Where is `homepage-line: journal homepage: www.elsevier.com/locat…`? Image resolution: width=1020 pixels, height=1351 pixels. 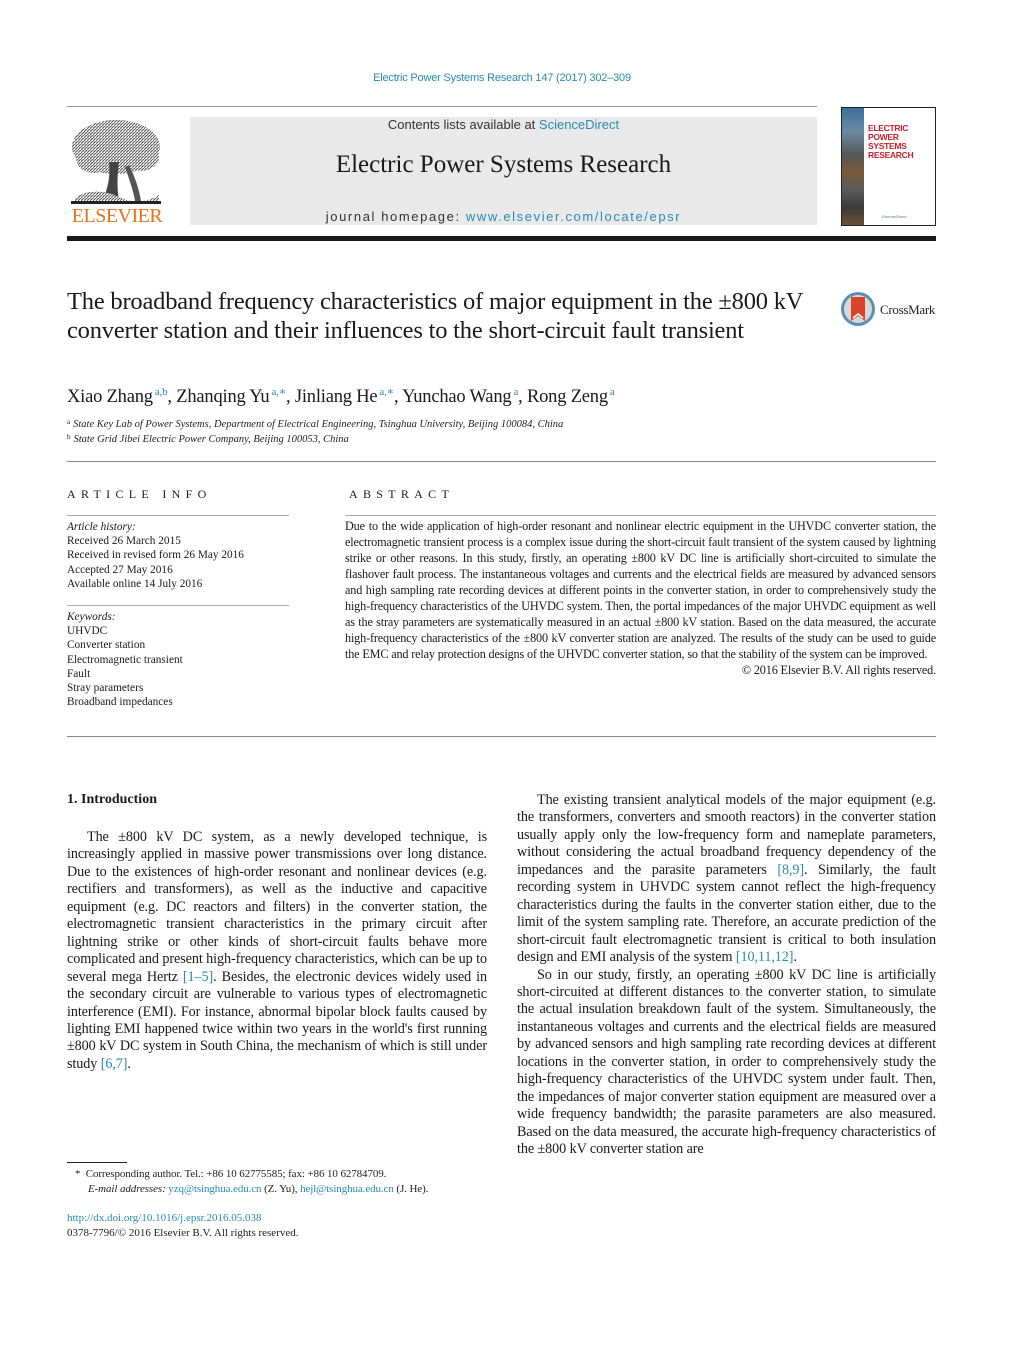
homepage-line: journal homepage: www.elsevier.com/locat… is located at coordinates (503, 216).